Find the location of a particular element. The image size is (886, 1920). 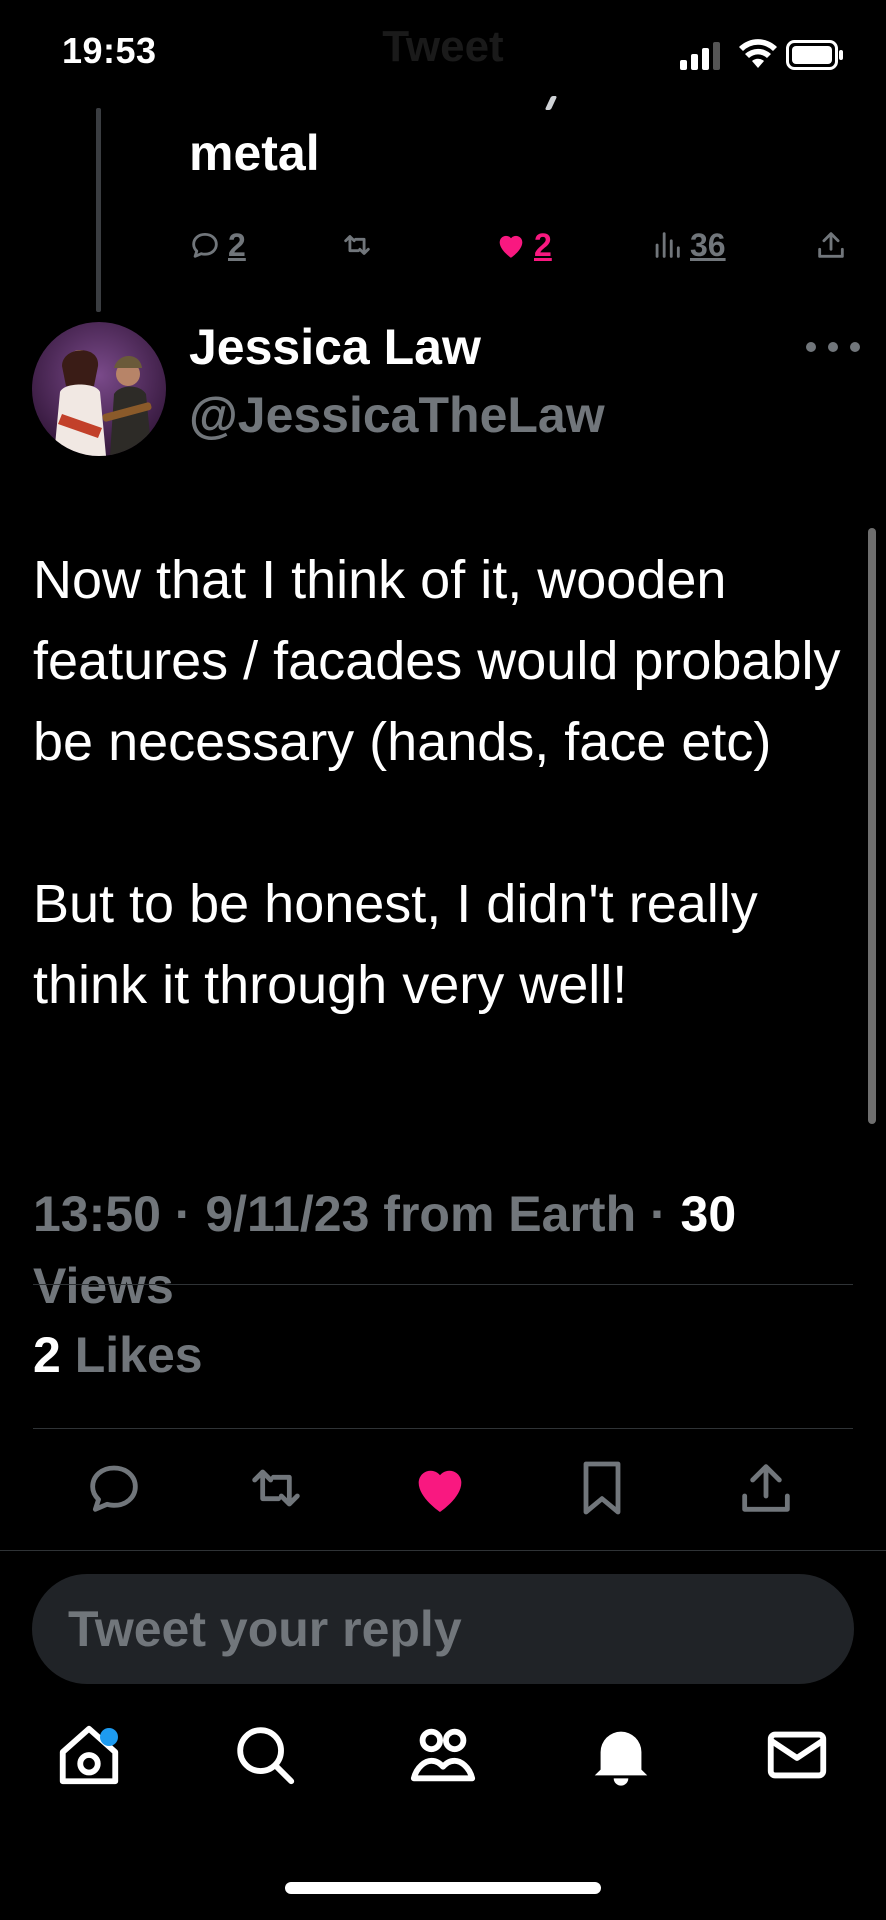

wifi-icon is located at coordinates (758, 53).